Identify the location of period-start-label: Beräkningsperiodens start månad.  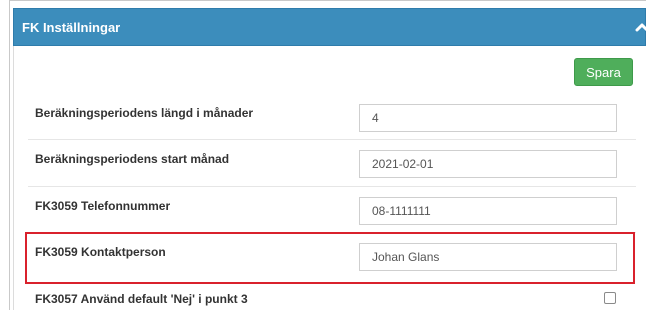
(132, 159).